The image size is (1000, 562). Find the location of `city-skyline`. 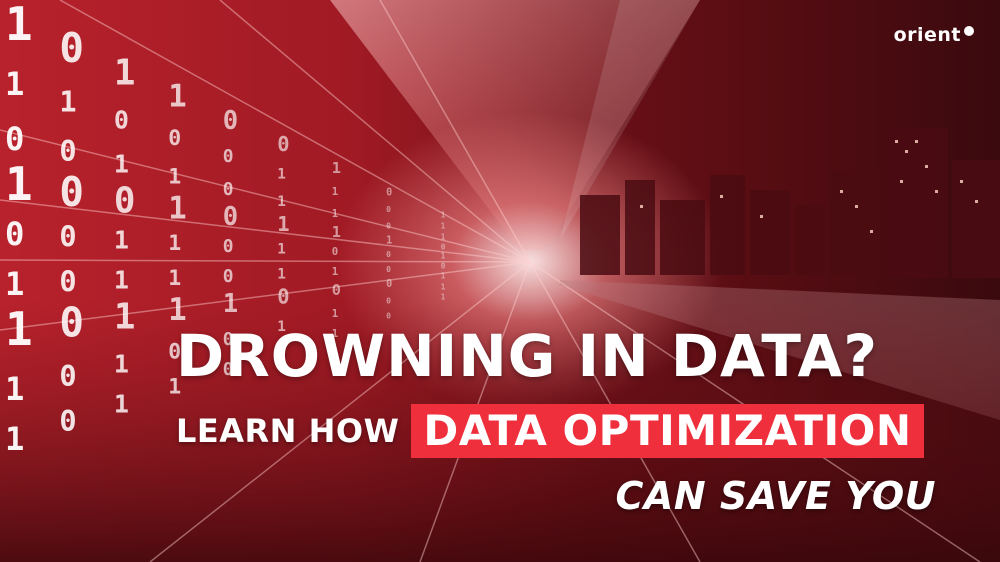

city-skyline is located at coordinates (790, 203).